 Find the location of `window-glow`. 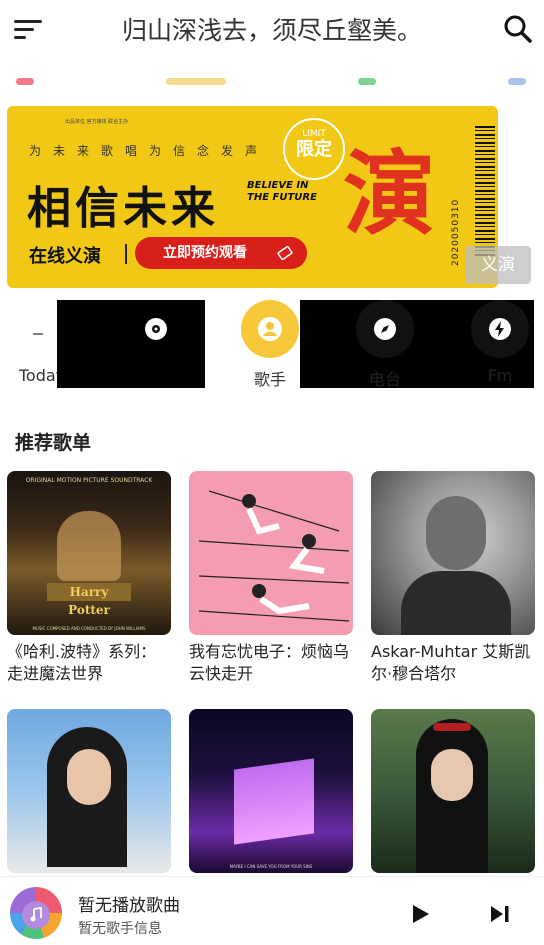

window-glow is located at coordinates (274, 801).